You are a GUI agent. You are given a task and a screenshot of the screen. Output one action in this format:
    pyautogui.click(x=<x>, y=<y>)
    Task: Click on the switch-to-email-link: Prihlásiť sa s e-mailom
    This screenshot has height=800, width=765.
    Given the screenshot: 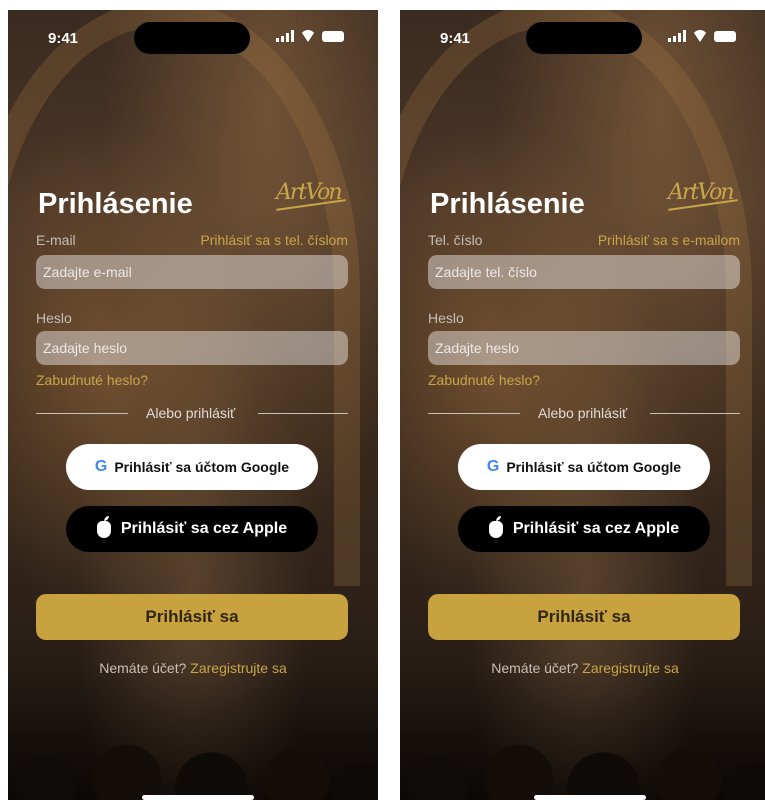 What is the action you would take?
    pyautogui.click(x=669, y=240)
    